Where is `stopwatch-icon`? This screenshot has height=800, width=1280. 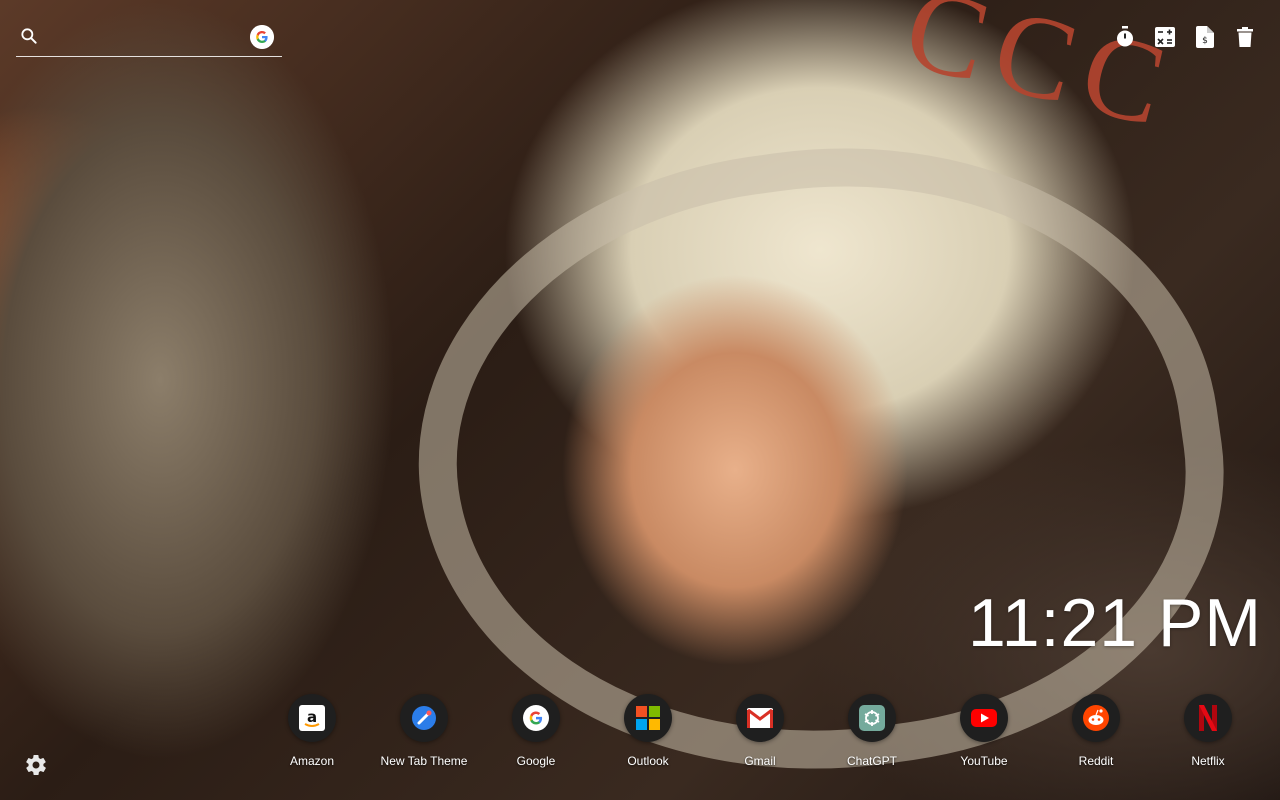
stopwatch-icon is located at coordinates (1125, 36).